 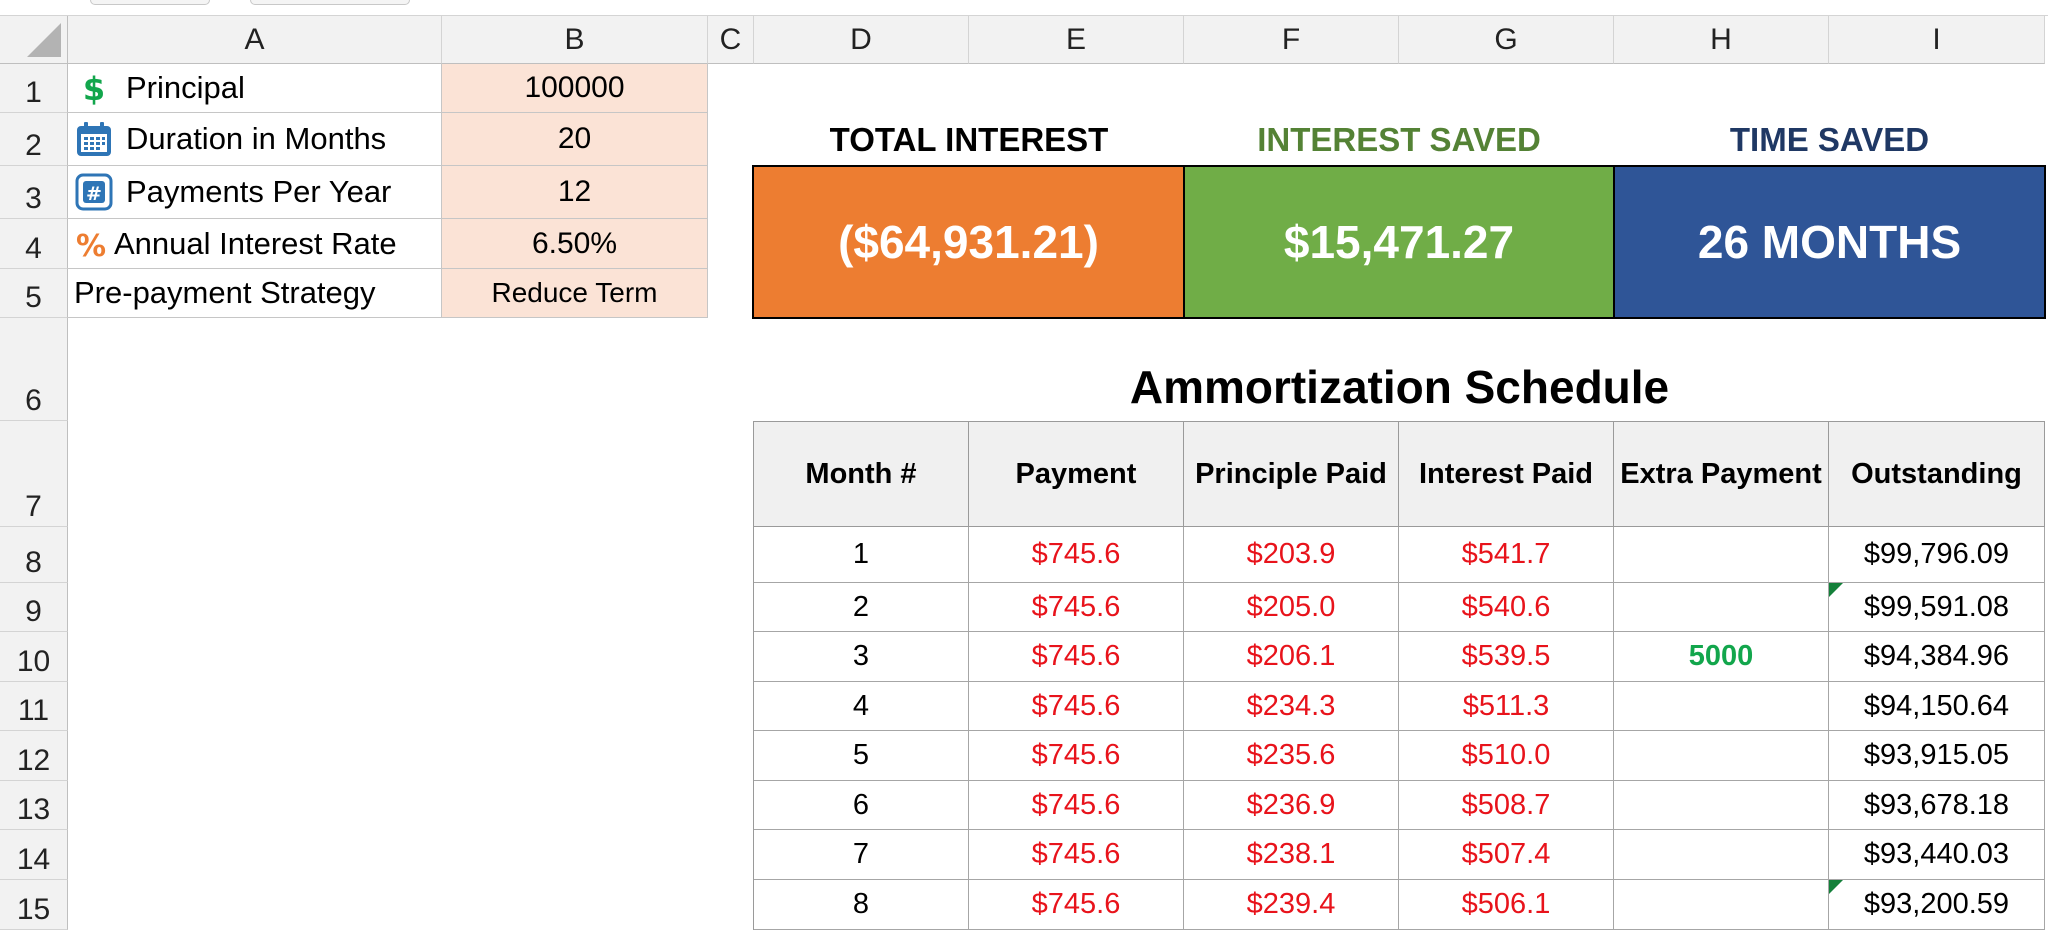 I want to click on row-header: 5, so click(x=34, y=293).